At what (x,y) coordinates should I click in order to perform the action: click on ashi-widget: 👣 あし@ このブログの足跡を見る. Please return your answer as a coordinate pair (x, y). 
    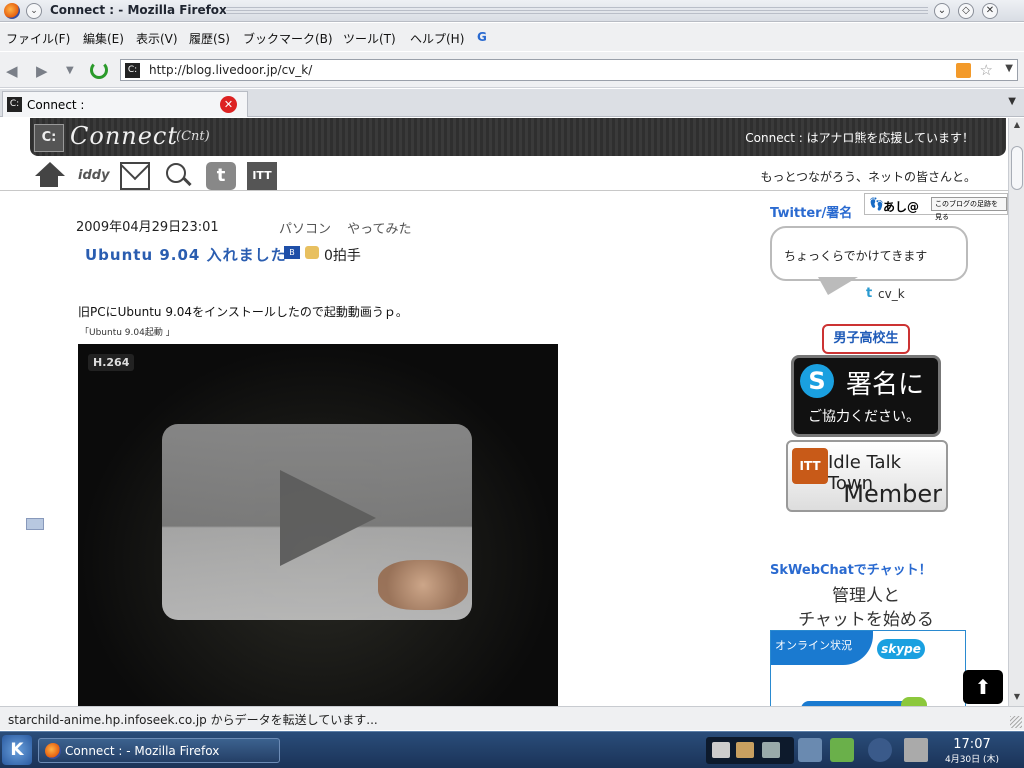
    Looking at the image, I should click on (936, 207).